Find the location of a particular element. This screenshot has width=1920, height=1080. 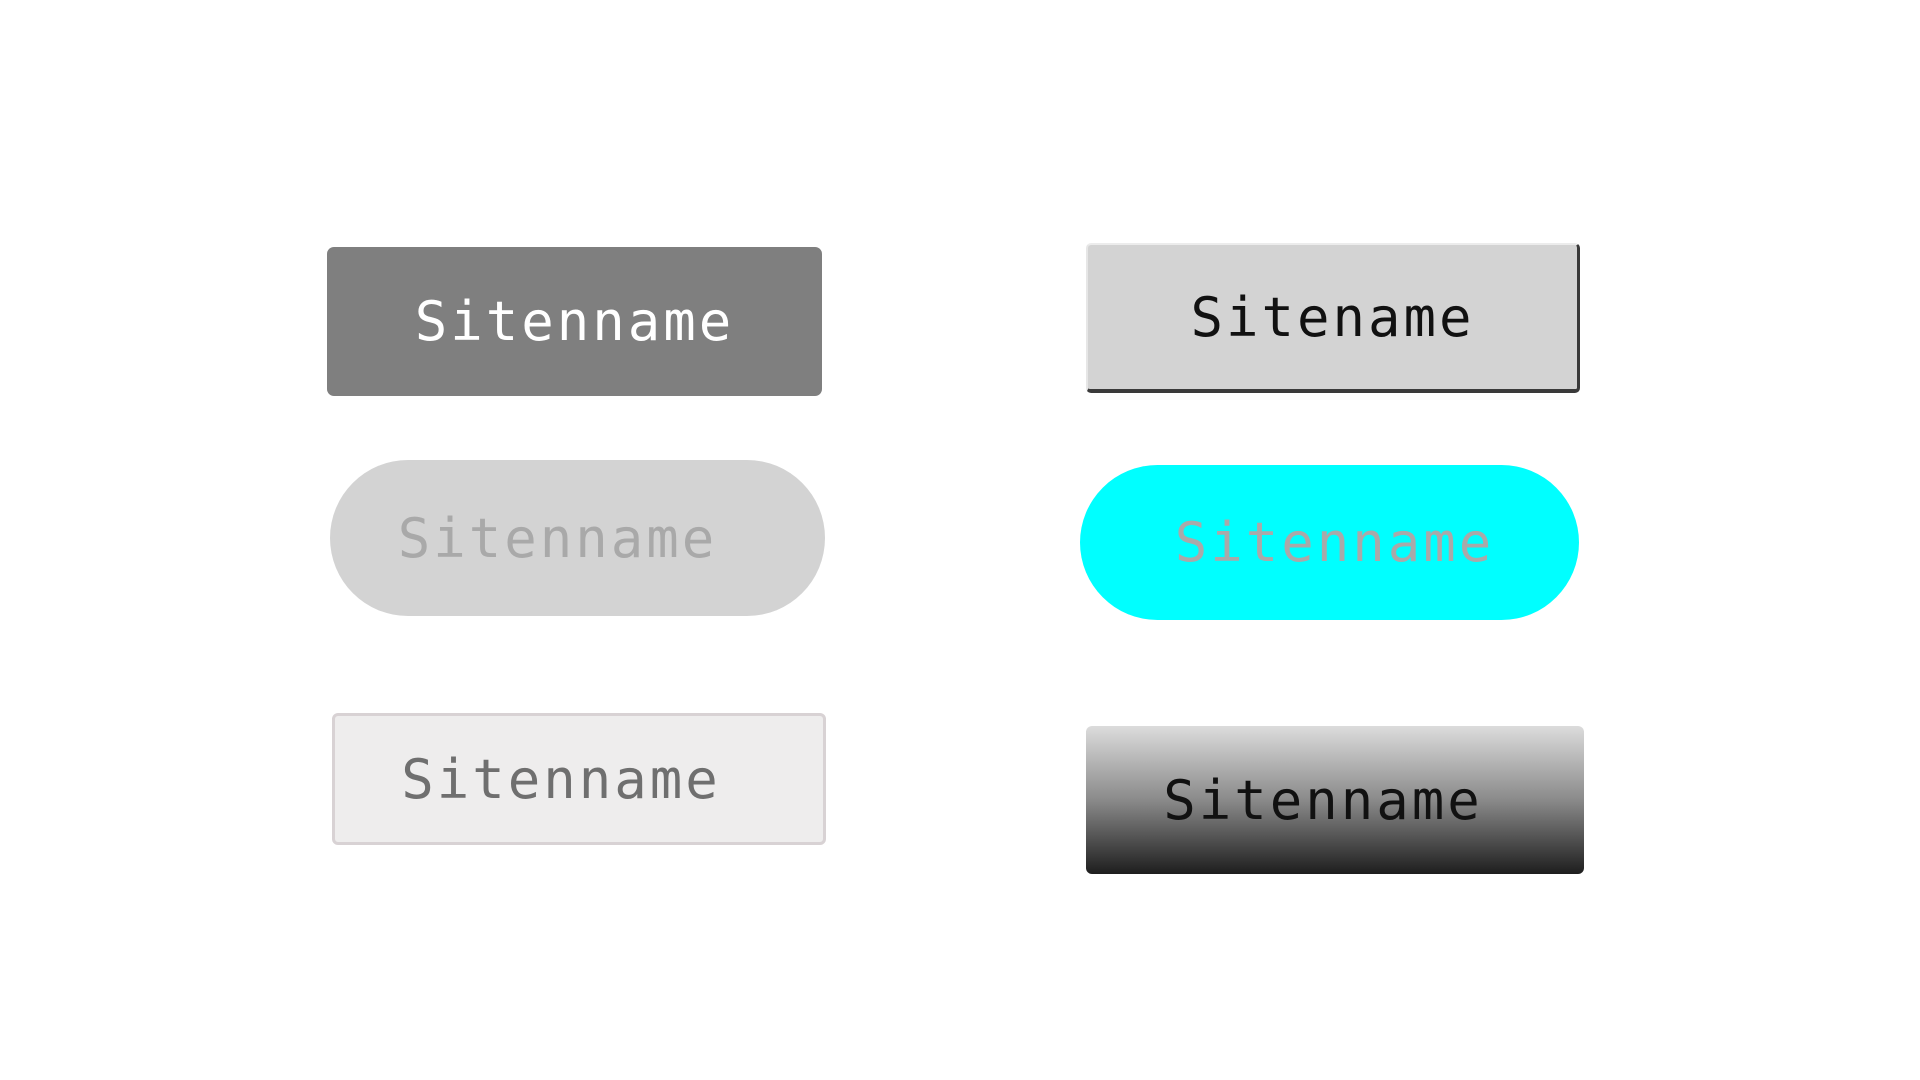

sitenname-dark-button: Sitenname is located at coordinates (574, 321).